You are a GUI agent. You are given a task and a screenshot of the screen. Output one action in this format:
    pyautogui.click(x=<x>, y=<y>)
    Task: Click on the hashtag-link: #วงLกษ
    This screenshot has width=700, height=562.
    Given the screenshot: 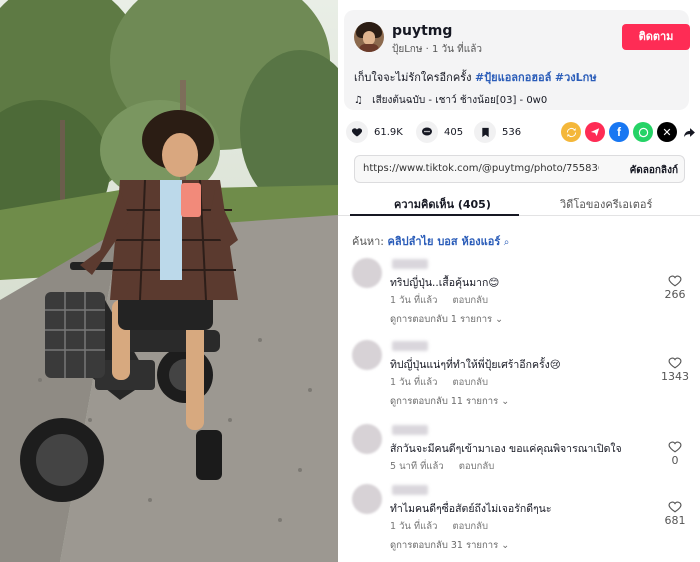 What is the action you would take?
    pyautogui.click(x=576, y=77)
    